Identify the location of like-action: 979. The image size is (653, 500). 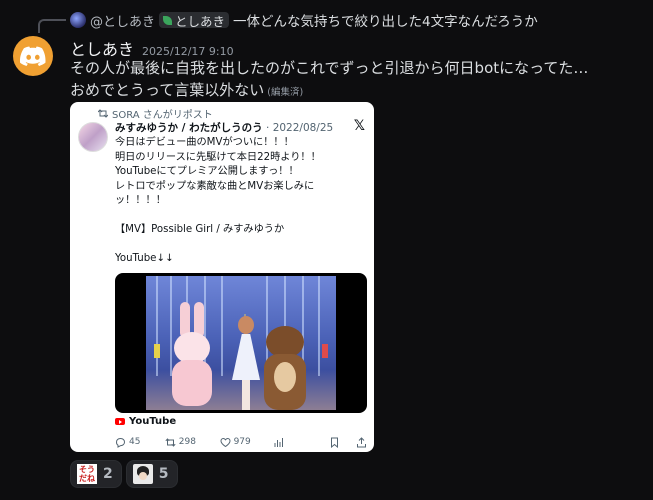
(247, 442).